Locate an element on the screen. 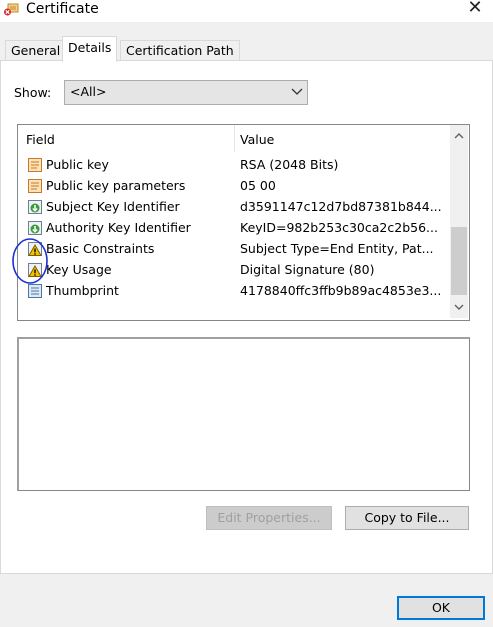 The image size is (493, 627). column-header-value: Value is located at coordinates (257, 139).